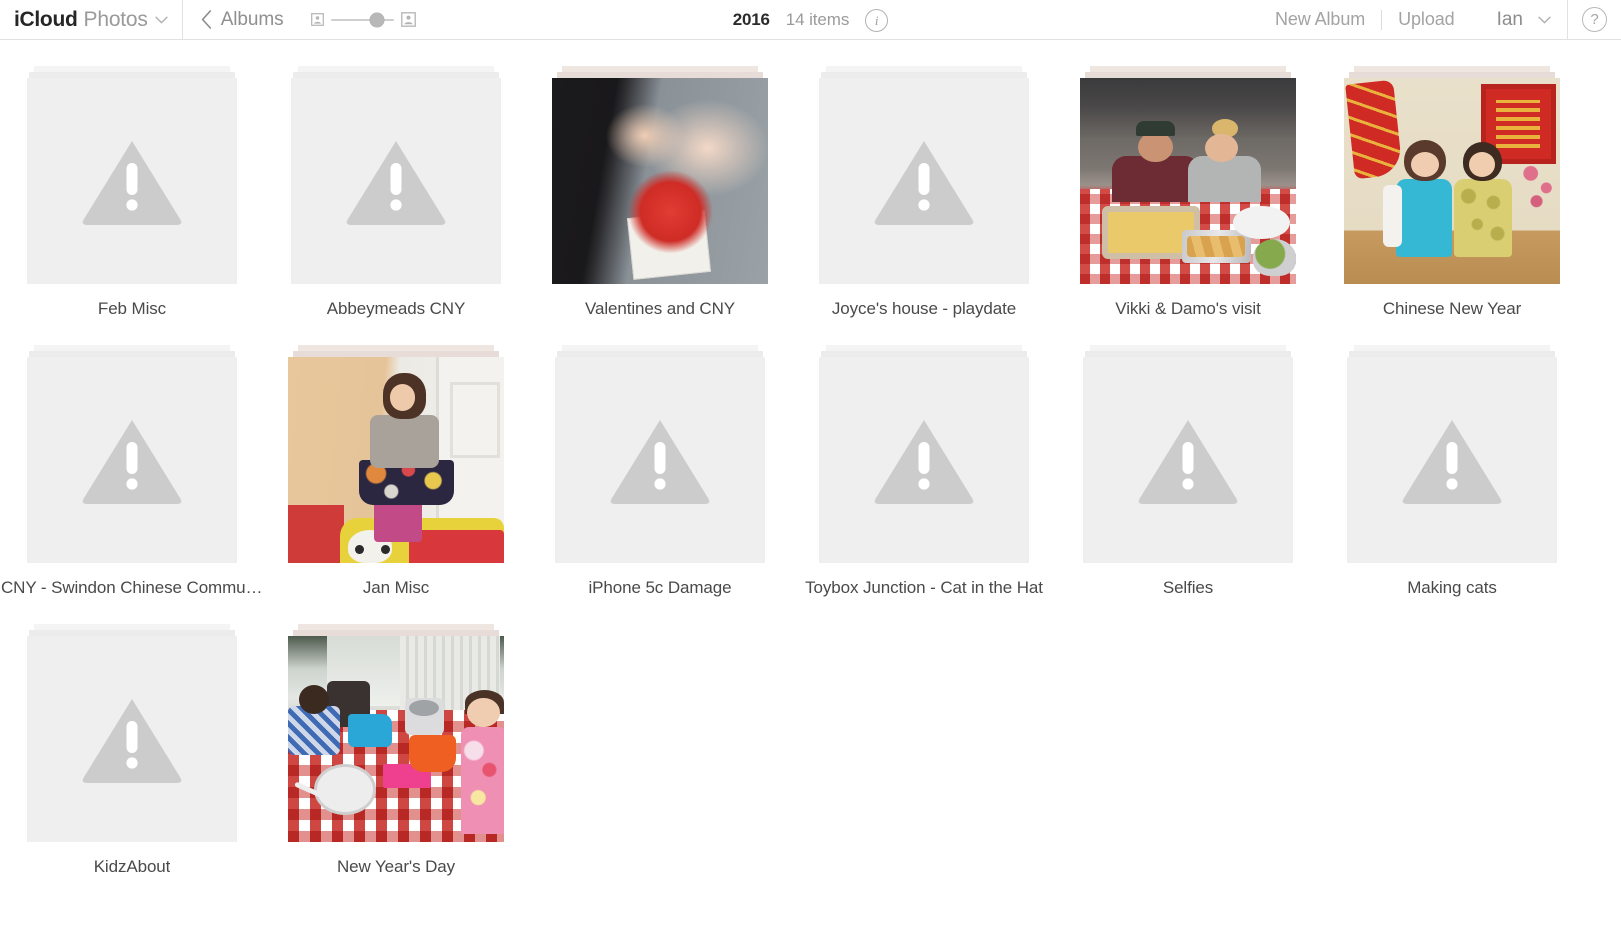  I want to click on small-thumbnail-icon, so click(318, 19).